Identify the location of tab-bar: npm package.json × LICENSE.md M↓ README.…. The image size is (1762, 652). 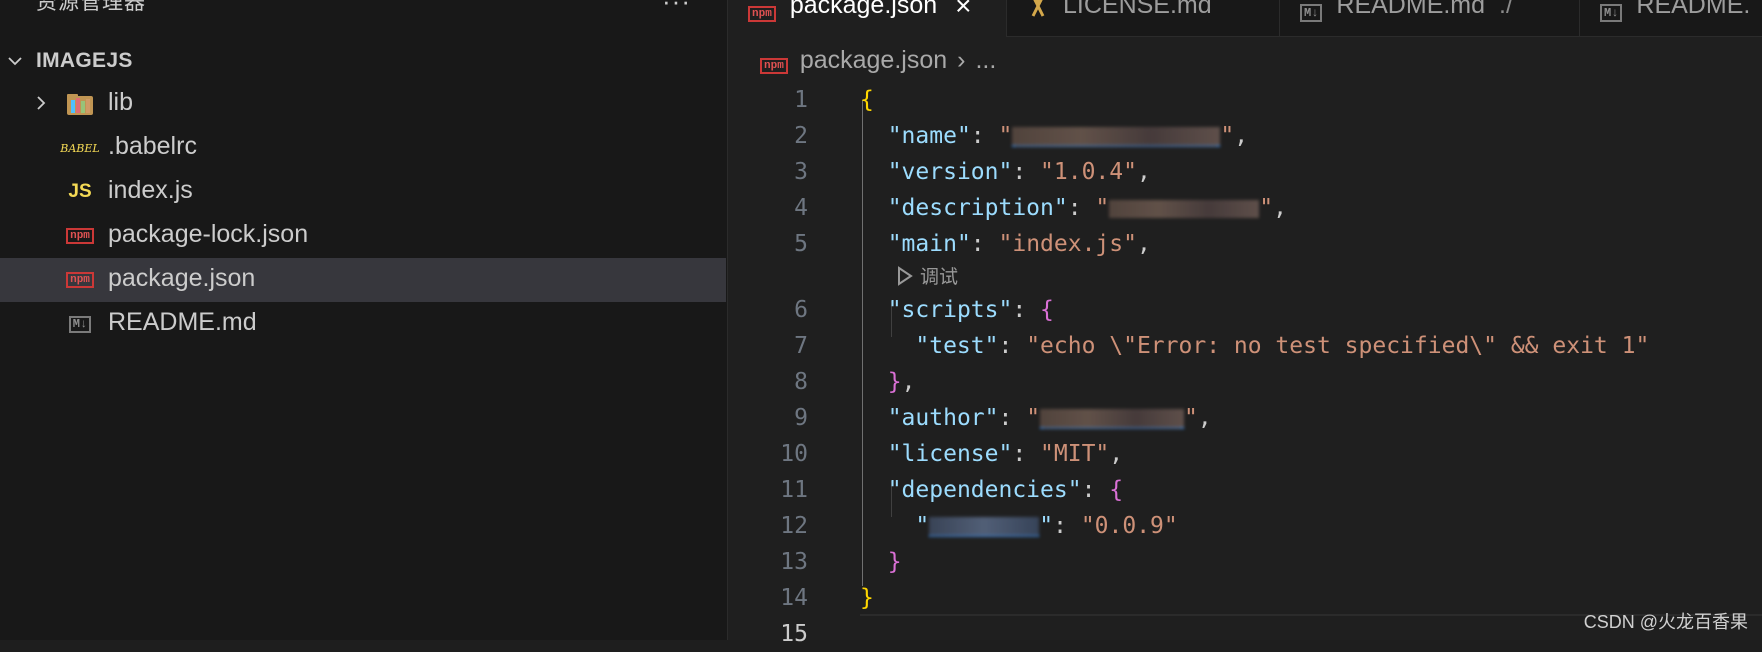
(1245, 18).